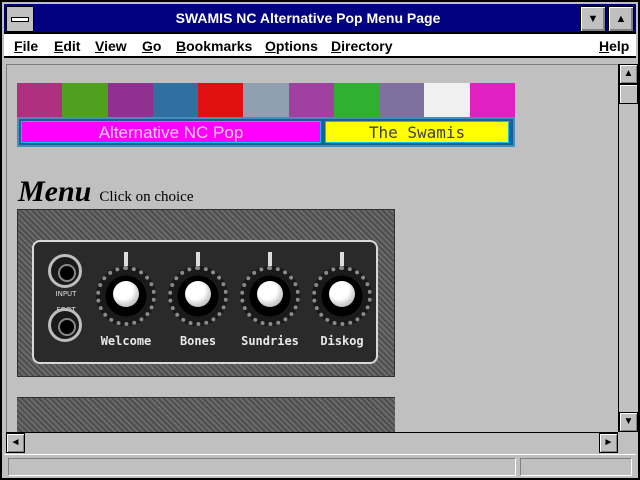  What do you see at coordinates (308, 18) in the screenshot?
I see `window-title: SWAMIS NC Alternative Pop Menu Page` at bounding box center [308, 18].